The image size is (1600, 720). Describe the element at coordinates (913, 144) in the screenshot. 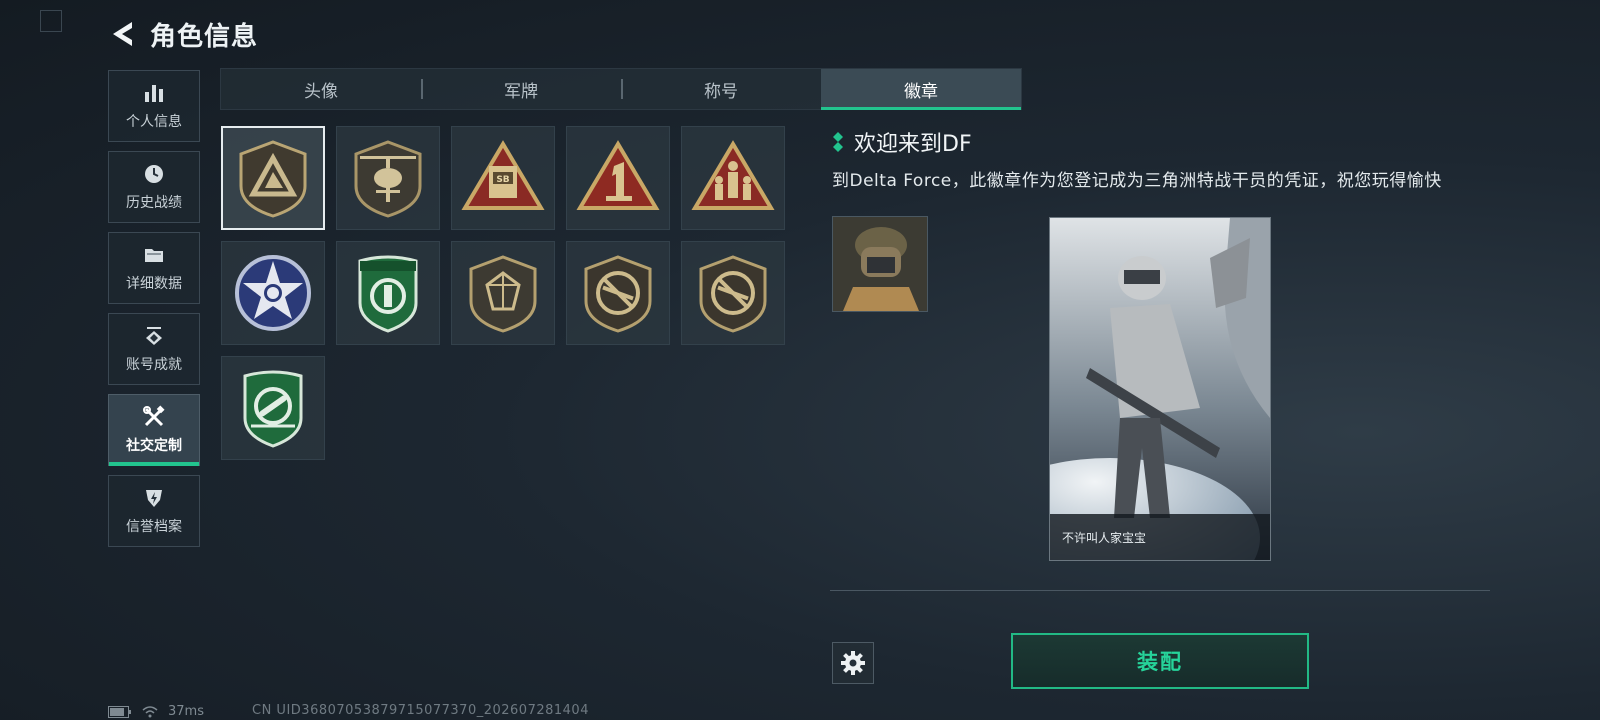

I see `badge-name: 欢迎来到DF` at that location.